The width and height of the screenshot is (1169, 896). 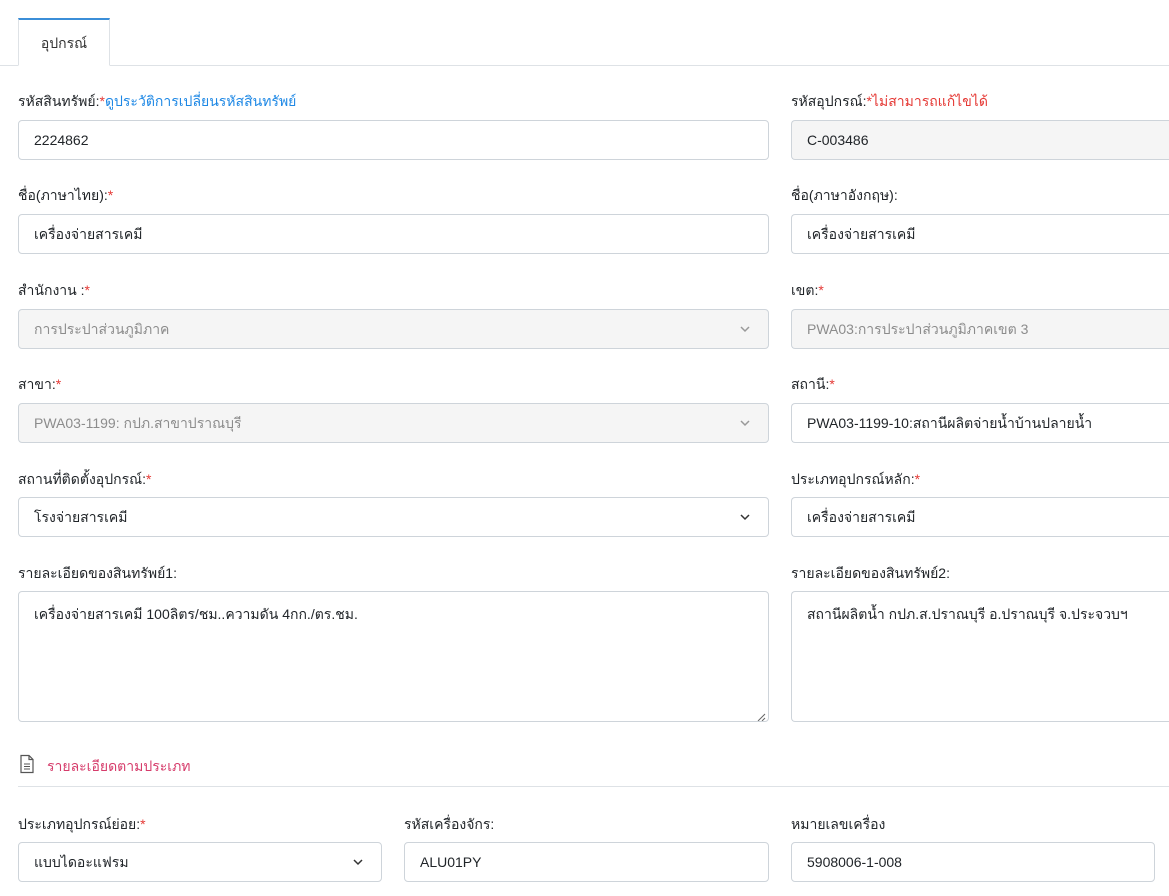 I want to click on name-th-label: ชื่อ(ภาษาไทย):*, so click(x=65, y=196).